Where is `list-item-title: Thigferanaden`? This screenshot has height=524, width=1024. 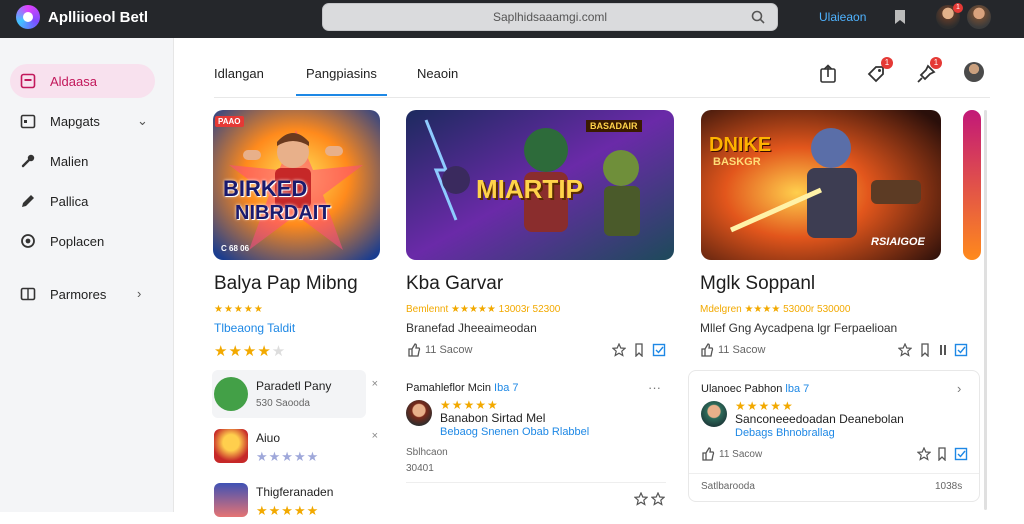 list-item-title: Thigferanaden is located at coordinates (295, 492).